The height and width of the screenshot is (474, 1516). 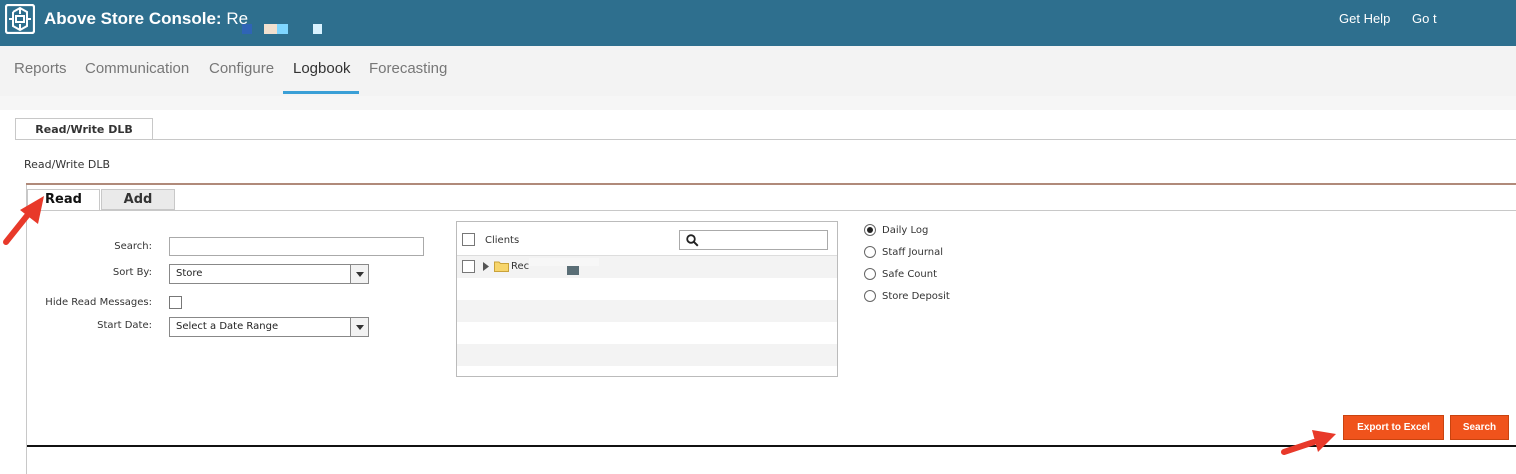 What do you see at coordinates (758, 23) in the screenshot?
I see `top-header-bar: Above Store Console: Re Get Help Go t` at bounding box center [758, 23].